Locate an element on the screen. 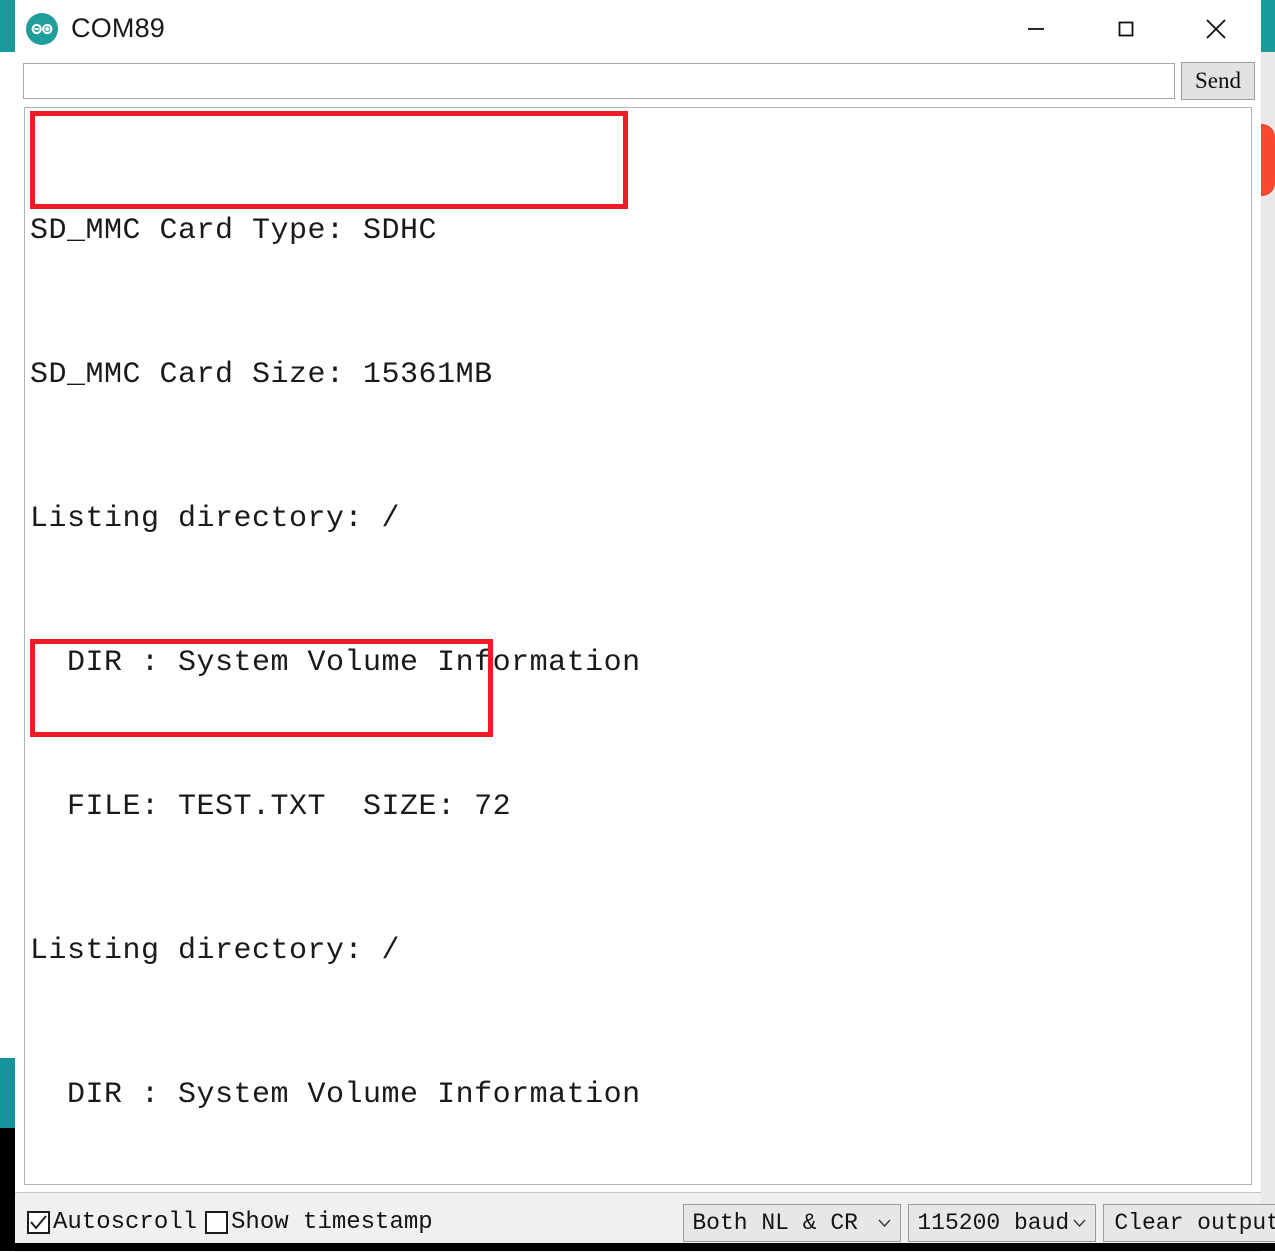 The image size is (1275, 1252). maximize-button is located at coordinates (1126, 28).